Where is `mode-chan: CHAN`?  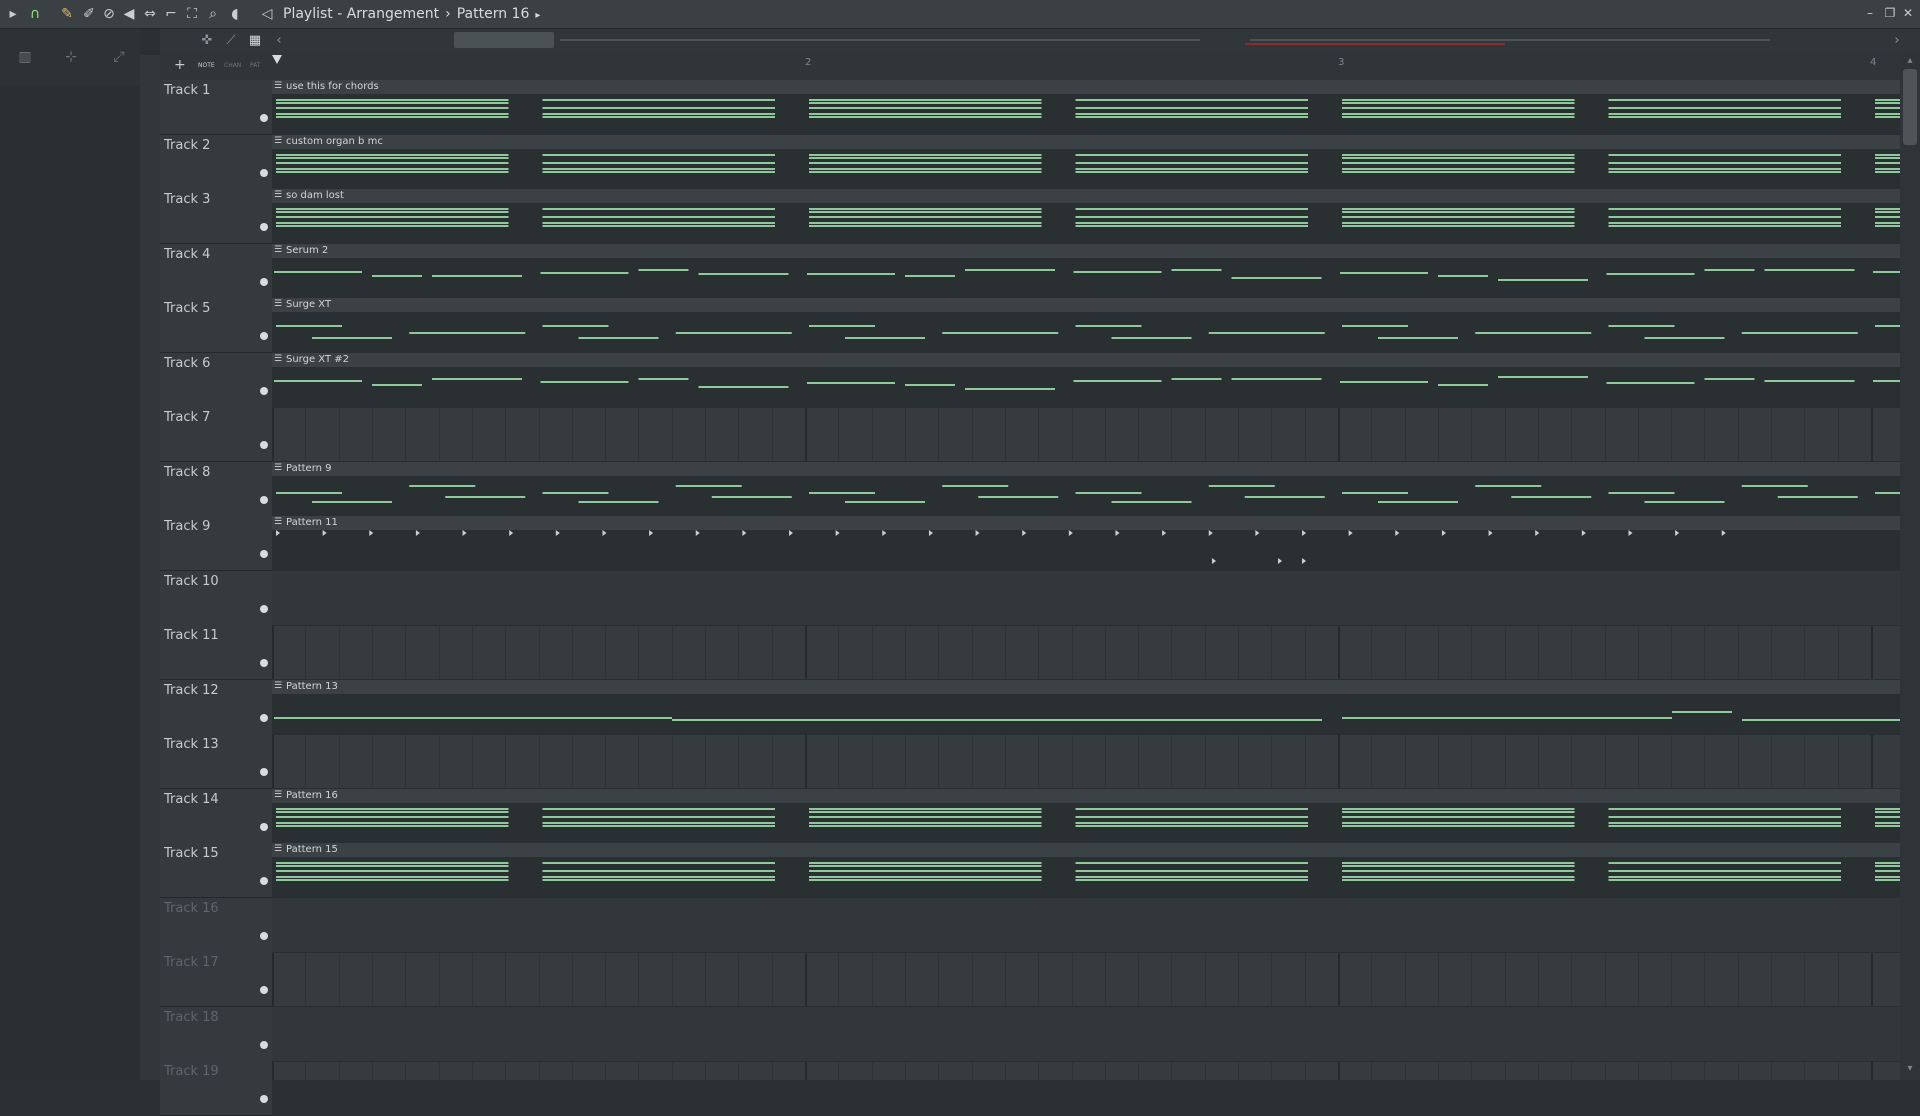
mode-chan: CHAN is located at coordinates (232, 65).